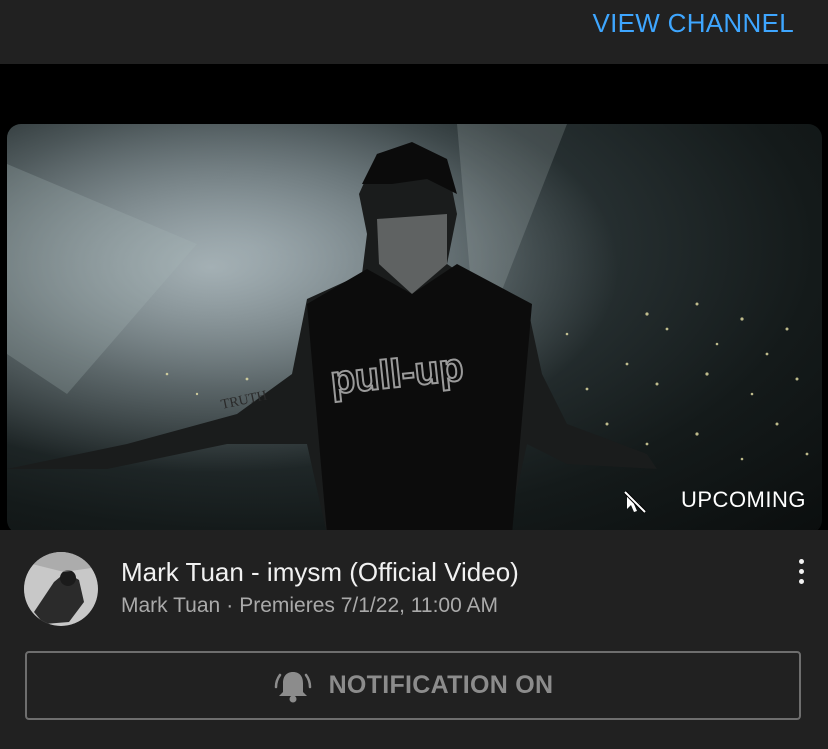 This screenshot has width=828, height=749. I want to click on avatar-image, so click(61, 589).